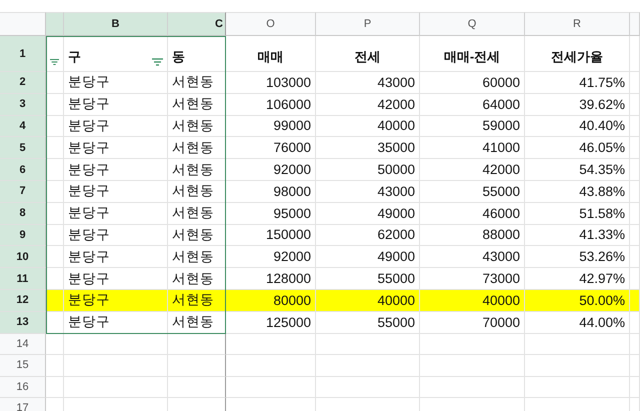  Describe the element at coordinates (23, 279) in the screenshot. I see `row-header: 11` at that location.